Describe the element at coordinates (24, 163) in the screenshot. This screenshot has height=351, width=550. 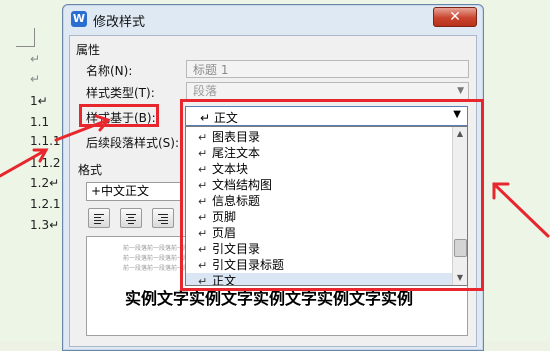
I see `left-arrow-lower-icon` at that location.